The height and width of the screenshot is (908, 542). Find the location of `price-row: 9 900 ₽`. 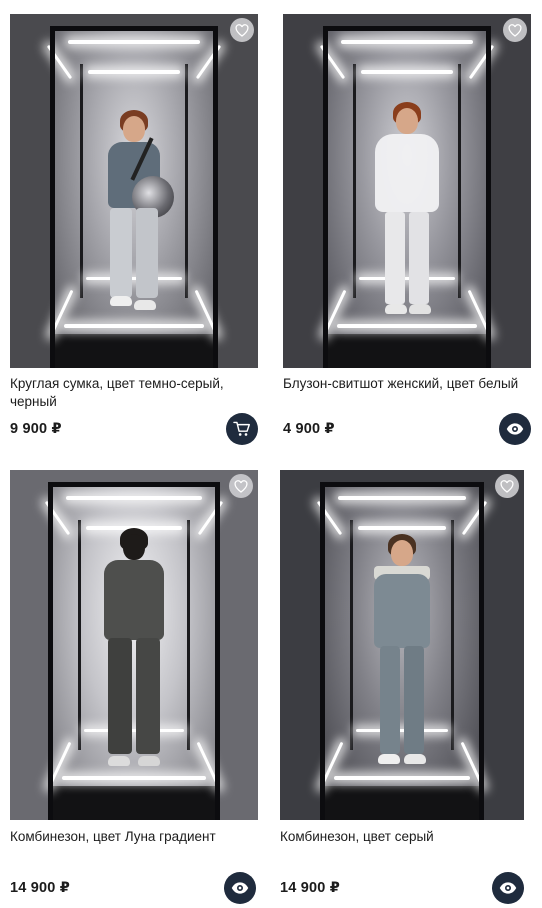

price-row: 9 900 ₽ is located at coordinates (134, 429).